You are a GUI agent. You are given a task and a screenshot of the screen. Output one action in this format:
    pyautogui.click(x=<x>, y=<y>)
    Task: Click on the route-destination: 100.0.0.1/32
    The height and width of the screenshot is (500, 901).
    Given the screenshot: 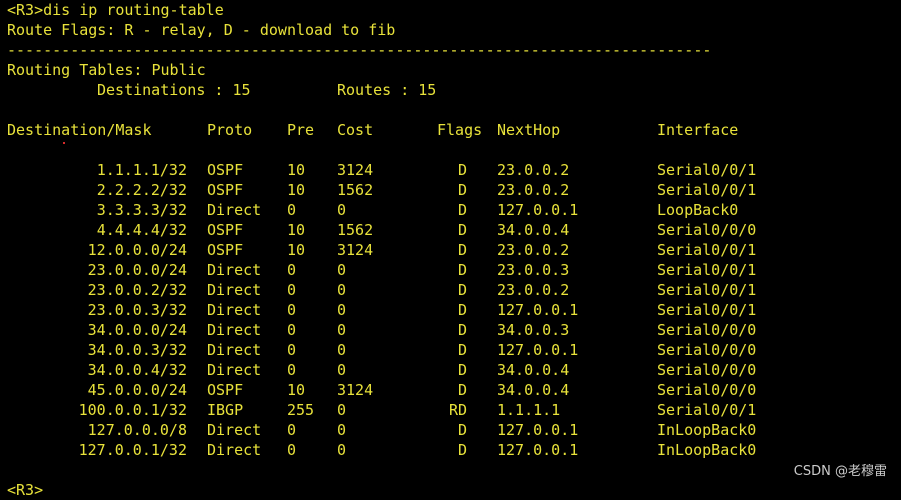 What is the action you would take?
    pyautogui.click(x=132, y=410)
    